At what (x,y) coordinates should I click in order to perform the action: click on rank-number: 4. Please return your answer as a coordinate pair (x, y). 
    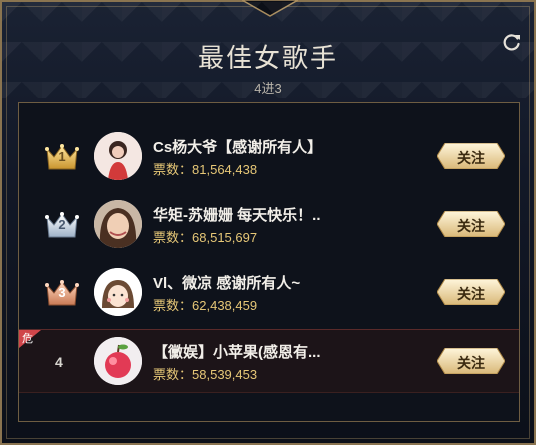
    Looking at the image, I should click on (59, 362).